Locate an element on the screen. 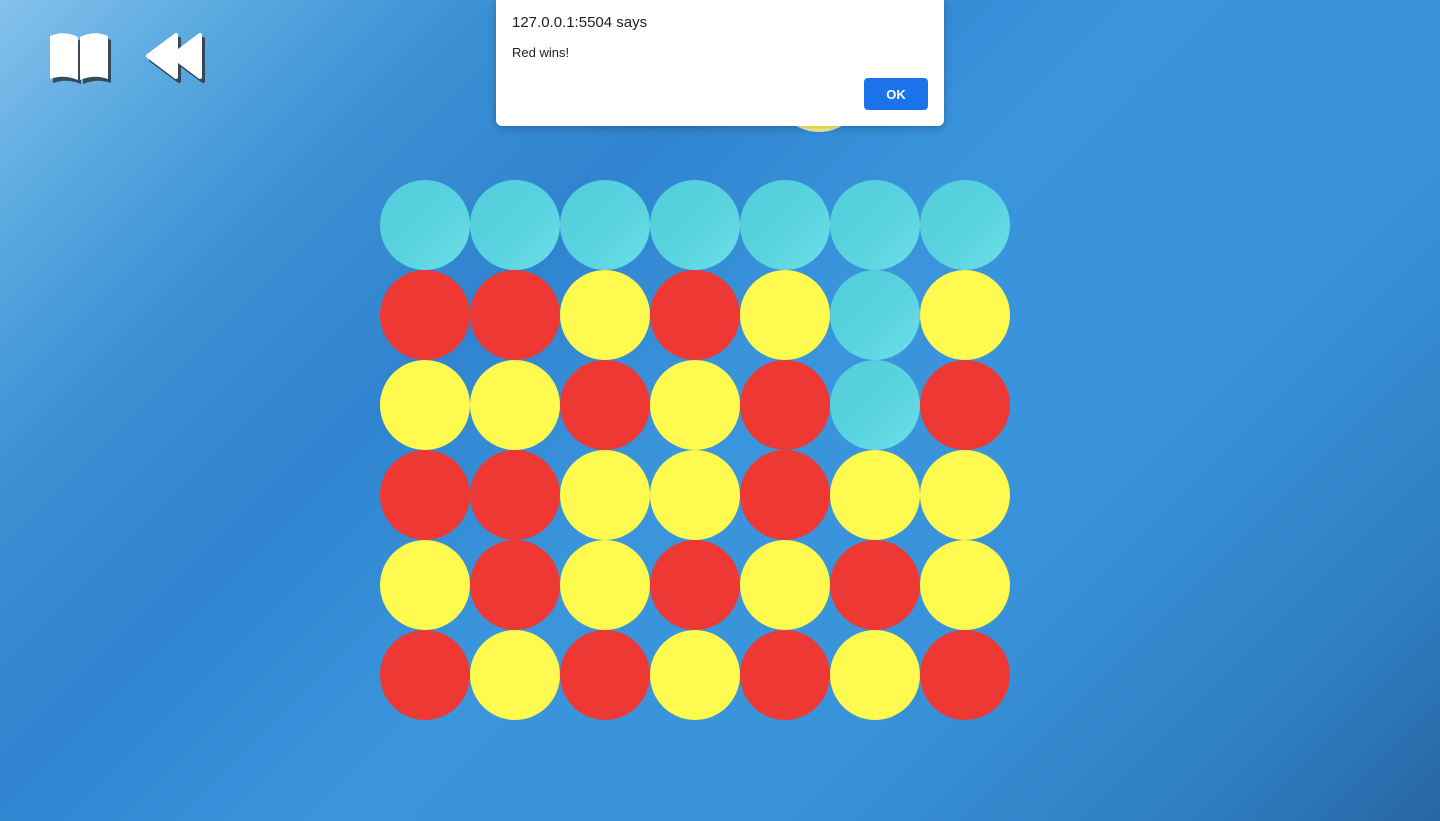 The image size is (1440, 821). ok-button: OK is located at coordinates (896, 94).